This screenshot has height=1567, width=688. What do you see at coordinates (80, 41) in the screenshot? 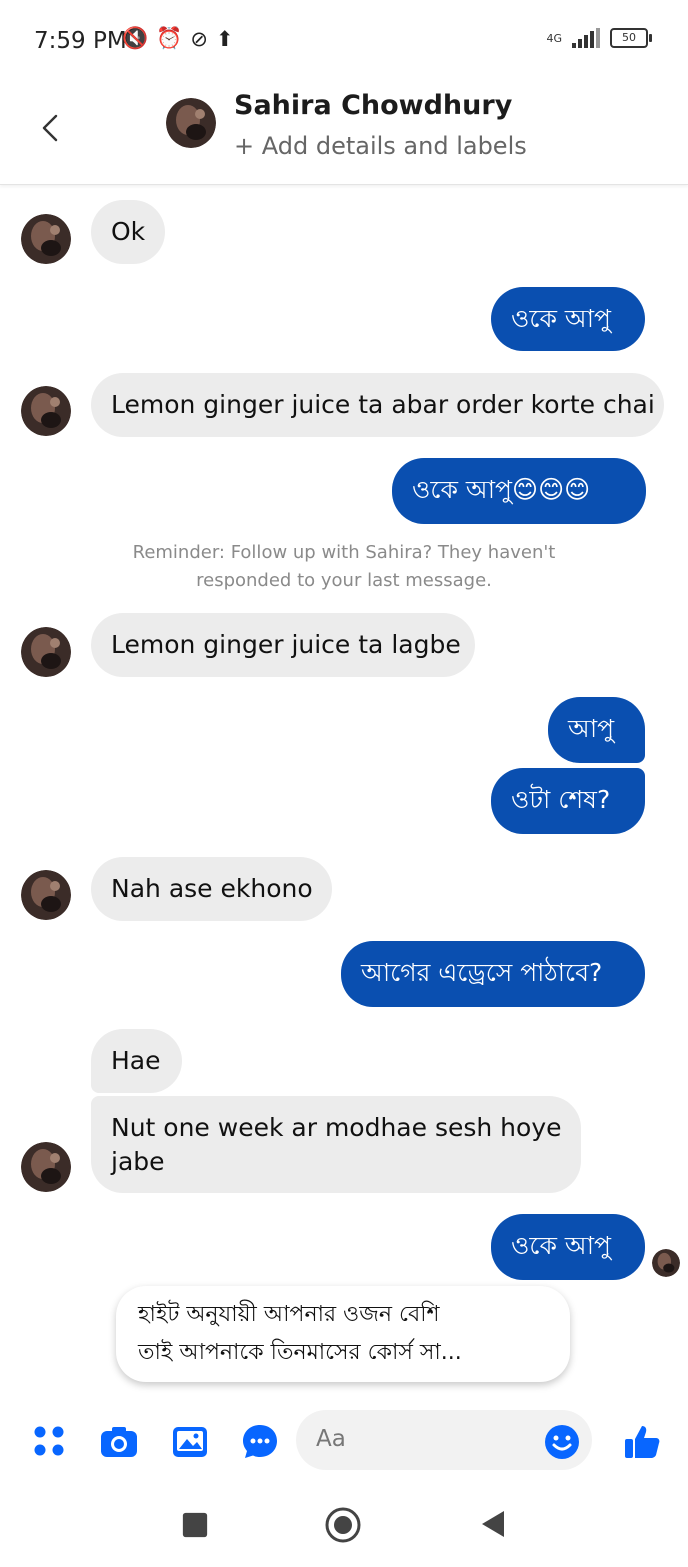
I see `status-time: 7:59 PM` at bounding box center [80, 41].